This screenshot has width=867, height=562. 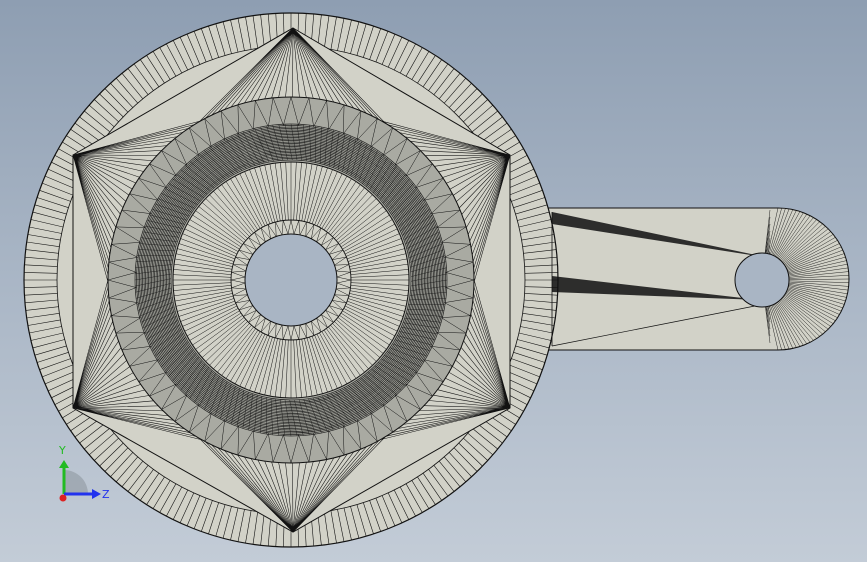 I want to click on central-bore-hole, so click(x=291, y=280).